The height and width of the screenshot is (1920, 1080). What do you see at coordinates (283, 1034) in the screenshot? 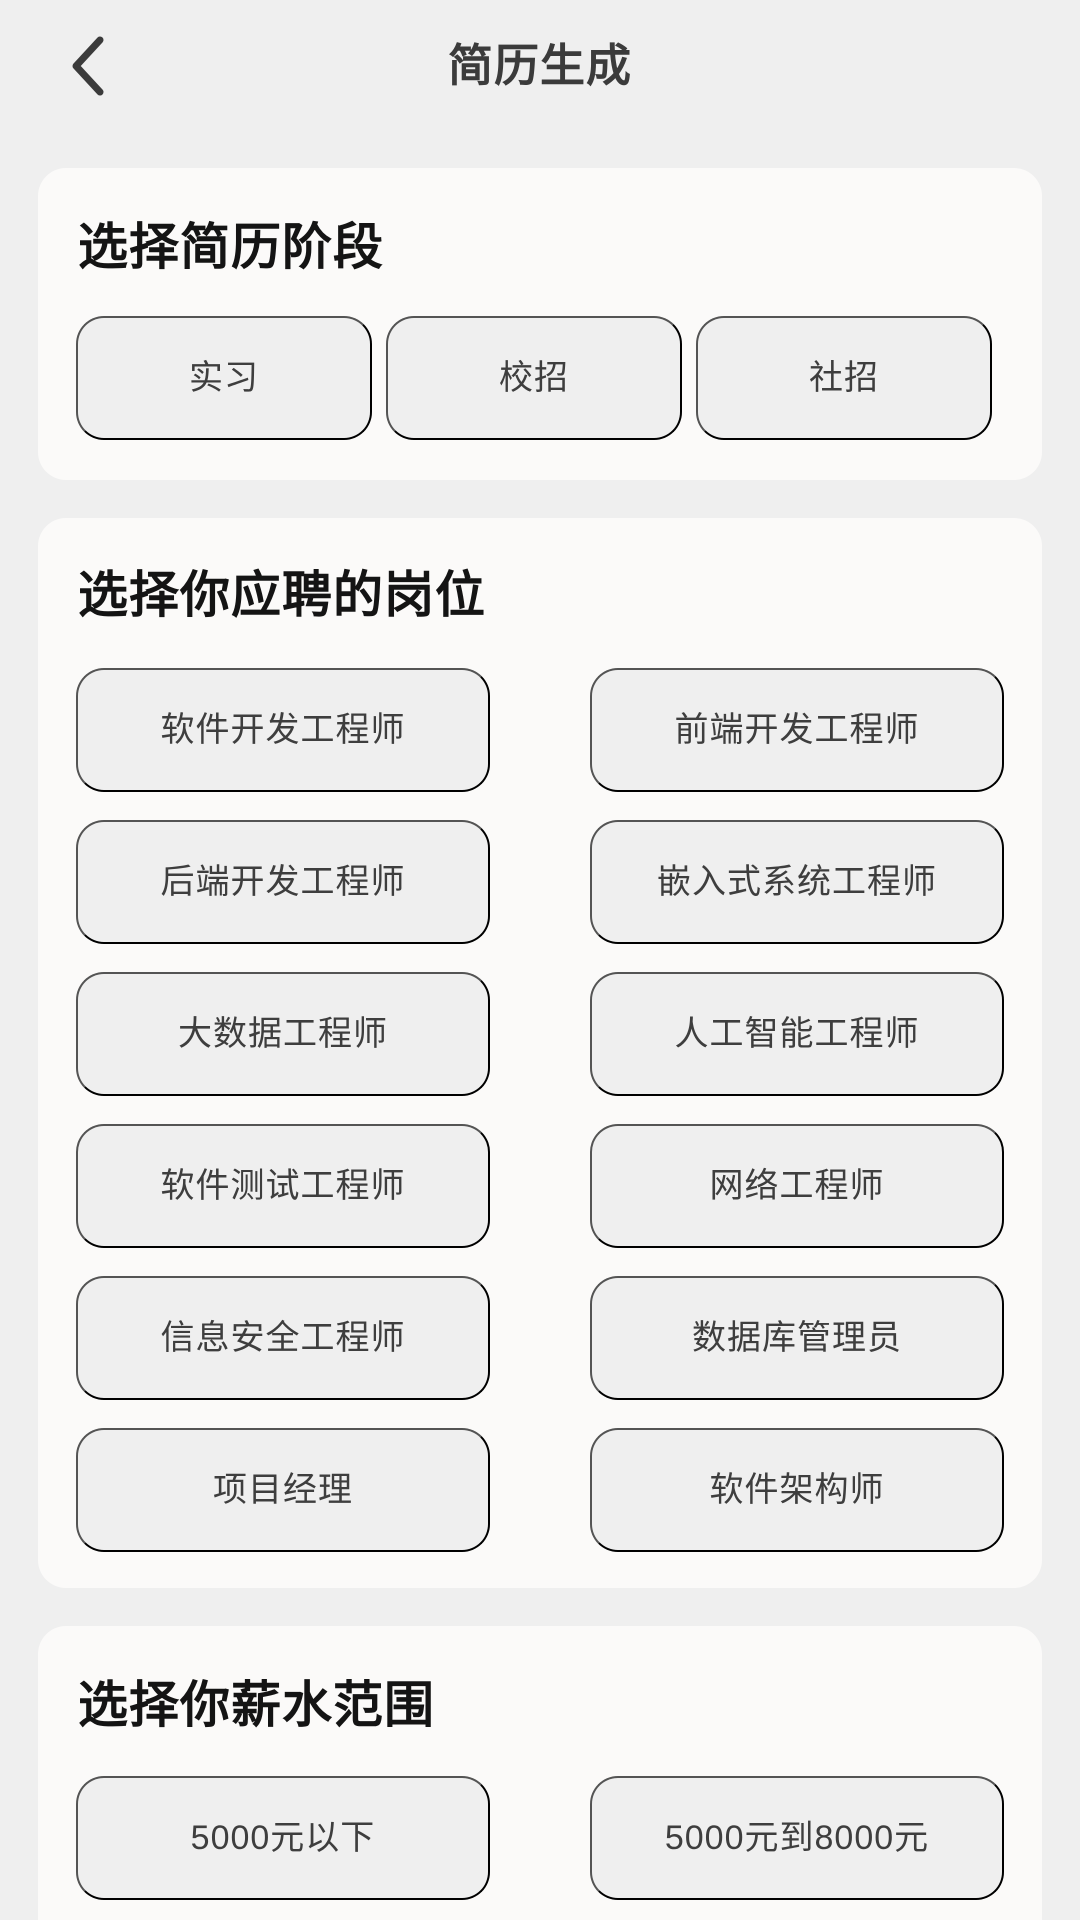
I see `position-option-big-data-engineer: 大数据工程师` at bounding box center [283, 1034].